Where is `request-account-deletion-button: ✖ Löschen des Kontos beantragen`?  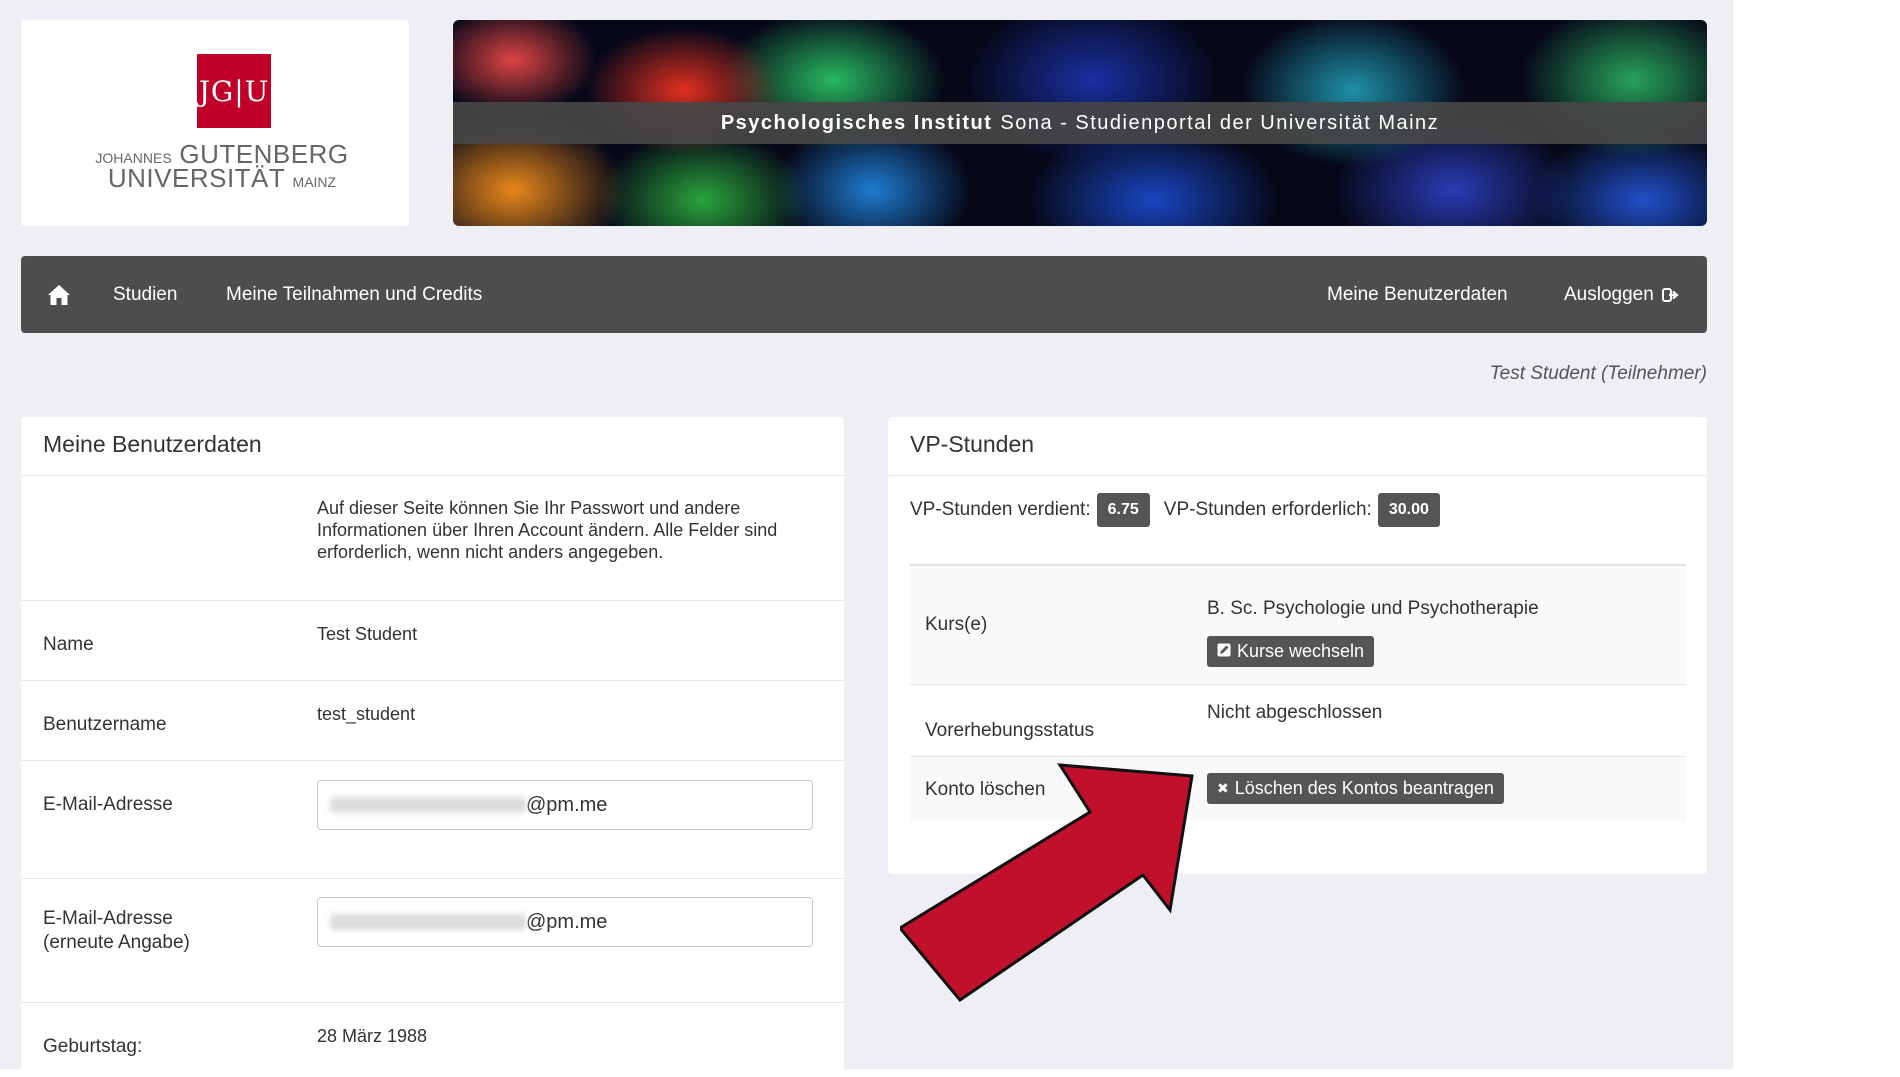
request-account-deletion-button: ✖ Löschen des Kontos beantragen is located at coordinates (1355, 788).